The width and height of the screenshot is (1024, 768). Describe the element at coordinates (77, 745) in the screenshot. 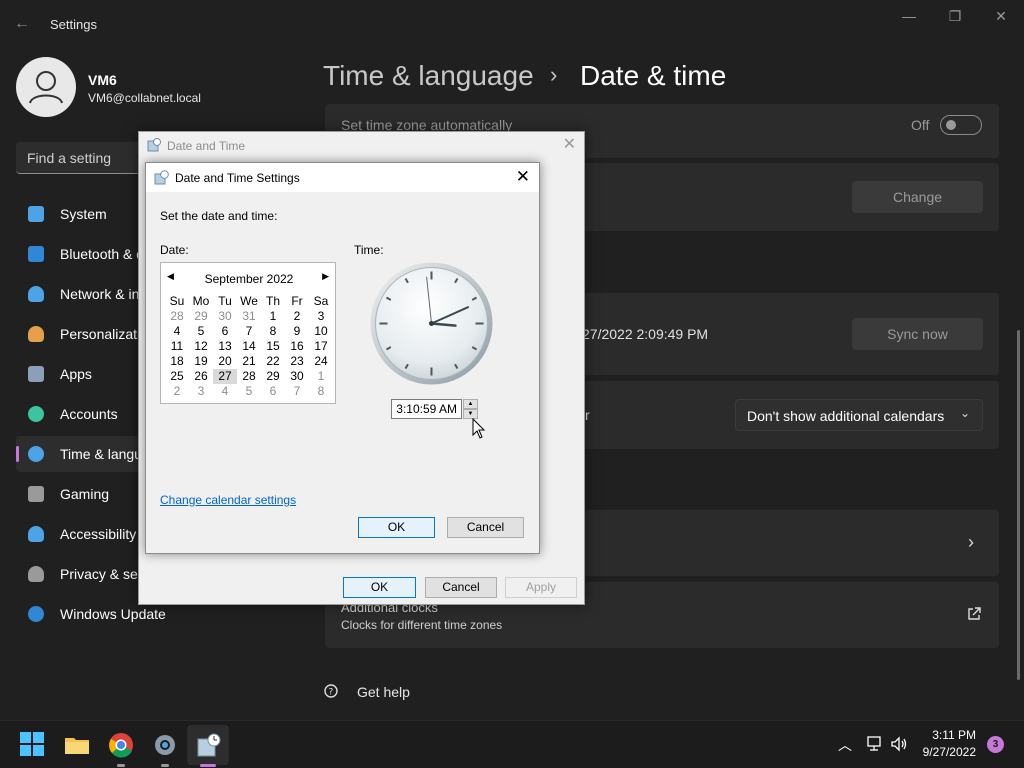

I see `file-explorer-icon` at that location.